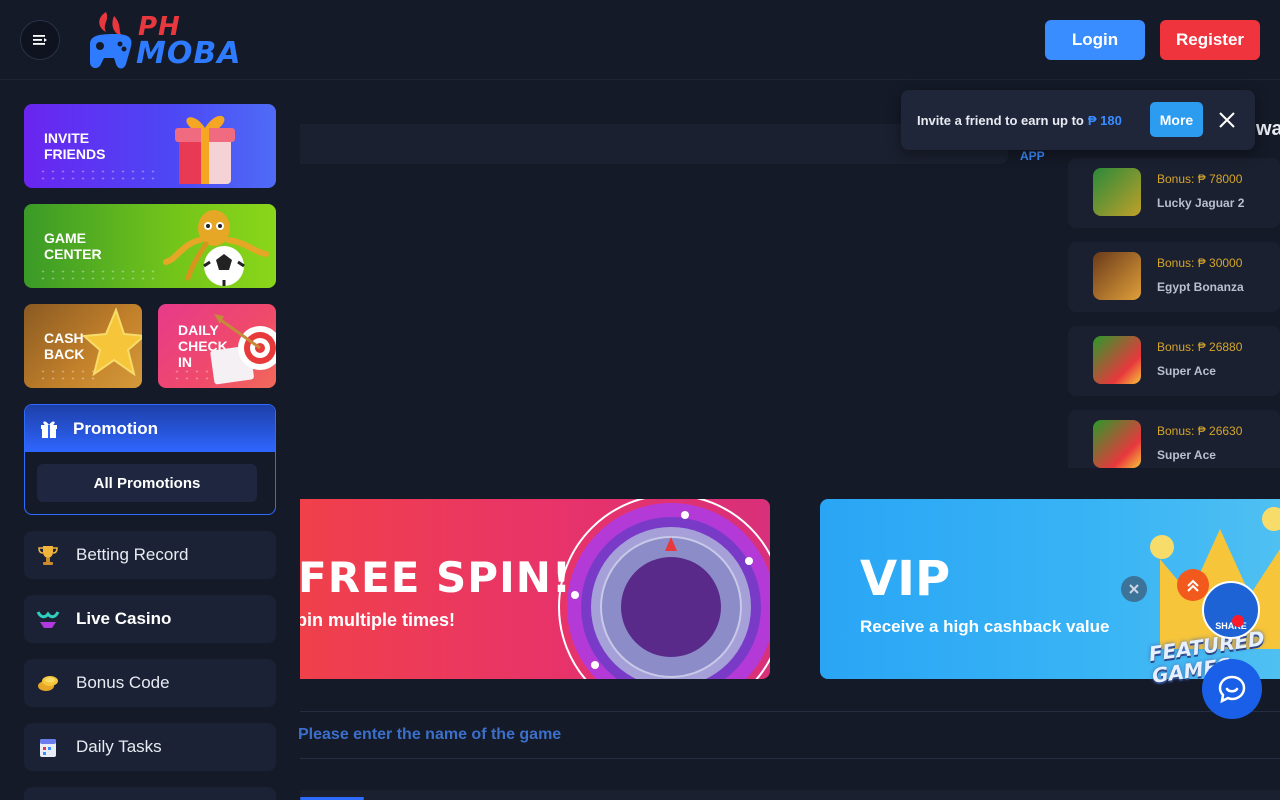  I want to click on trophy-icon, so click(48, 555).